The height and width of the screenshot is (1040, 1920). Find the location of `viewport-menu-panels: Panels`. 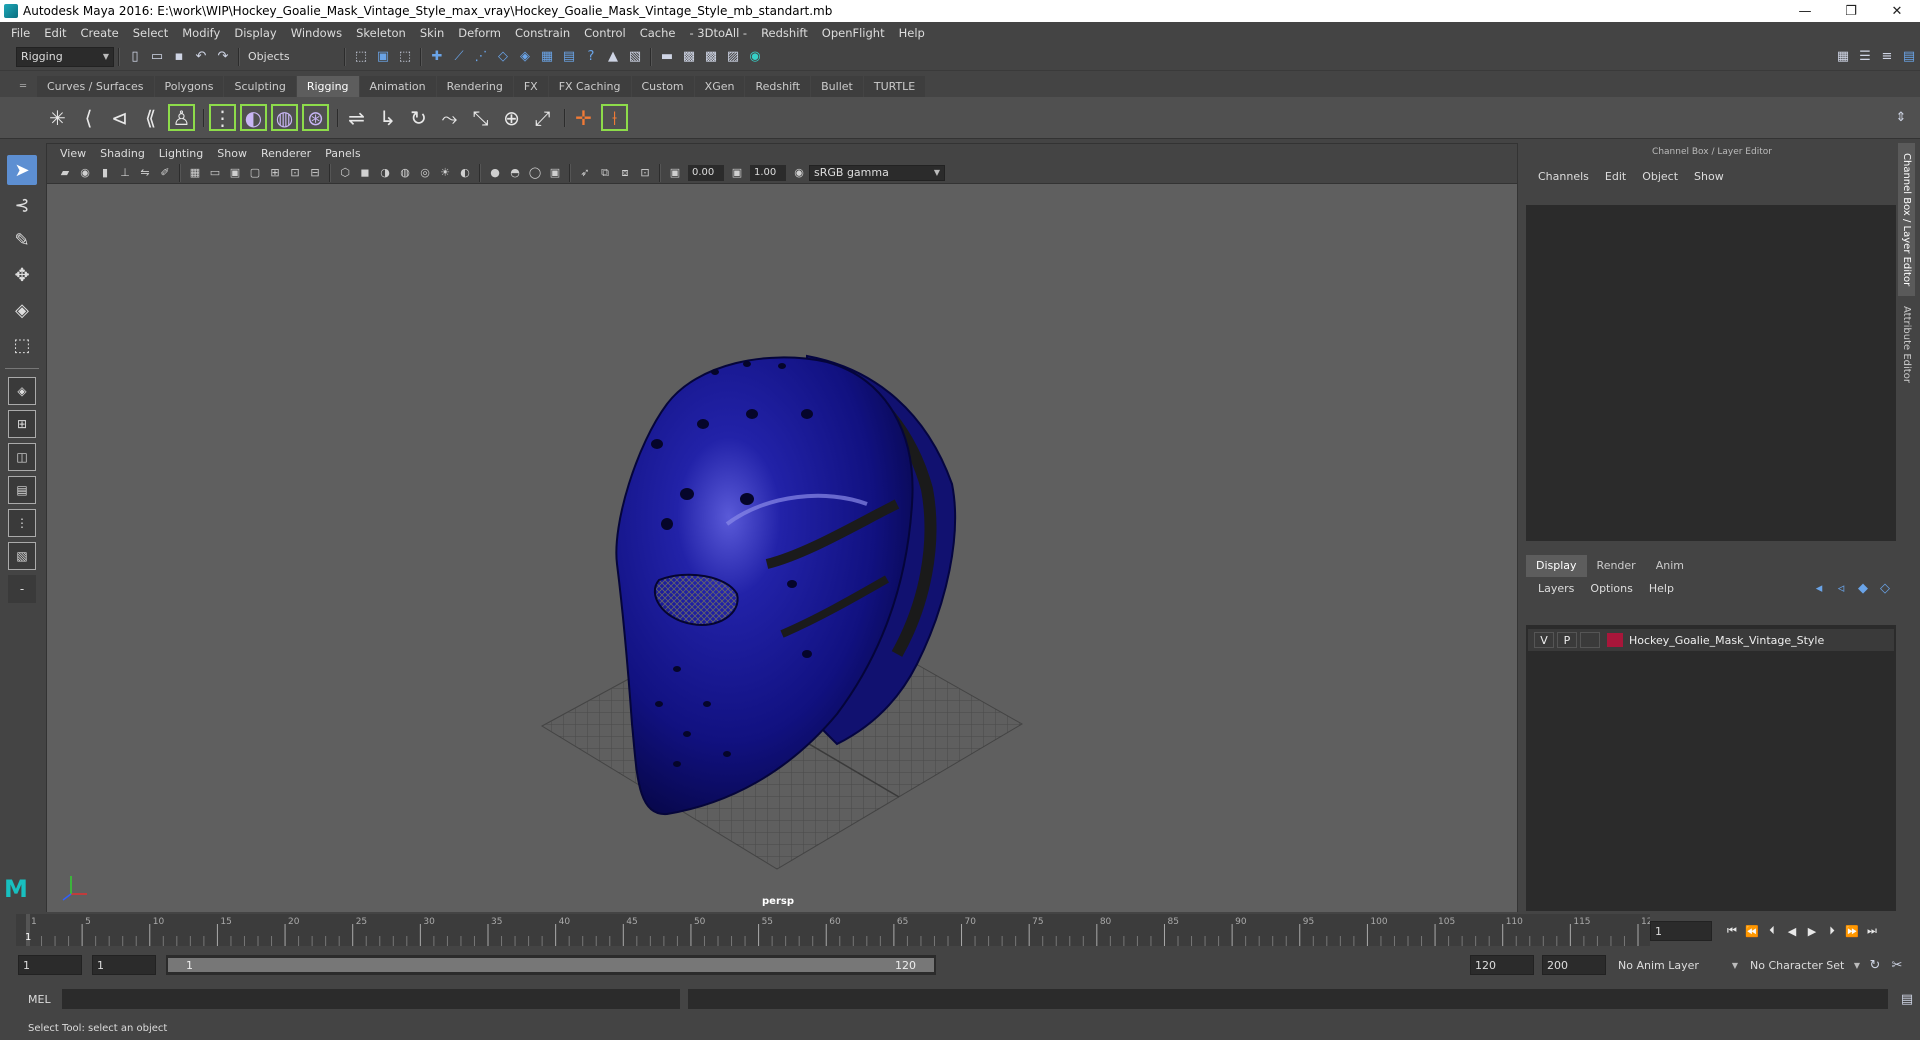

viewport-menu-panels: Panels is located at coordinates (342, 153).